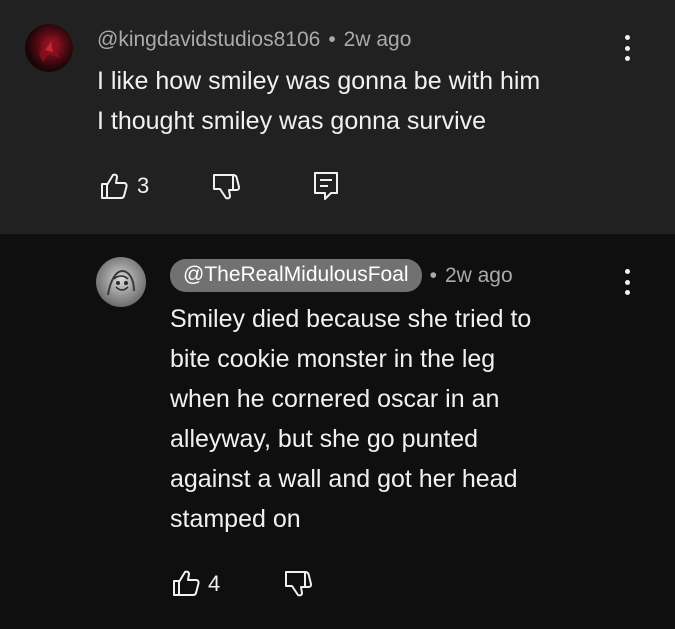 The height and width of the screenshot is (629, 675). What do you see at coordinates (326, 186) in the screenshot?
I see `reply-icon` at bounding box center [326, 186].